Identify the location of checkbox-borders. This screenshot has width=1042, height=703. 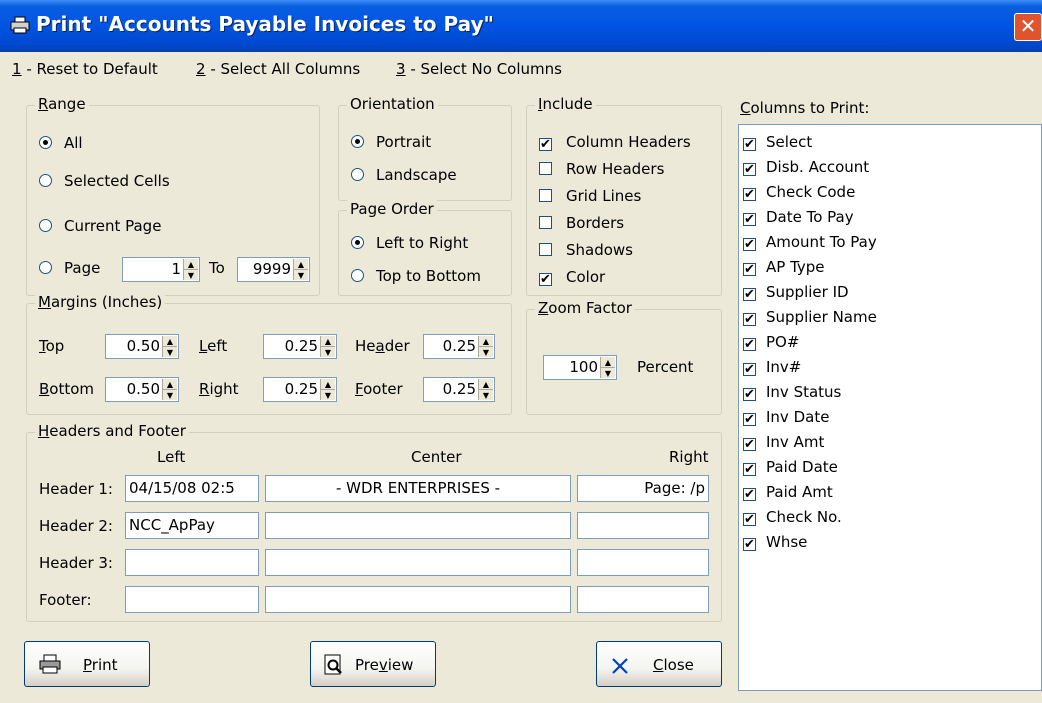
(545, 222).